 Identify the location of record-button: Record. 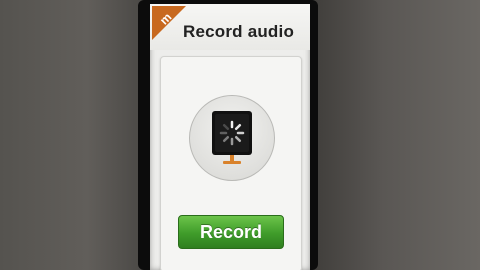
(231, 232).